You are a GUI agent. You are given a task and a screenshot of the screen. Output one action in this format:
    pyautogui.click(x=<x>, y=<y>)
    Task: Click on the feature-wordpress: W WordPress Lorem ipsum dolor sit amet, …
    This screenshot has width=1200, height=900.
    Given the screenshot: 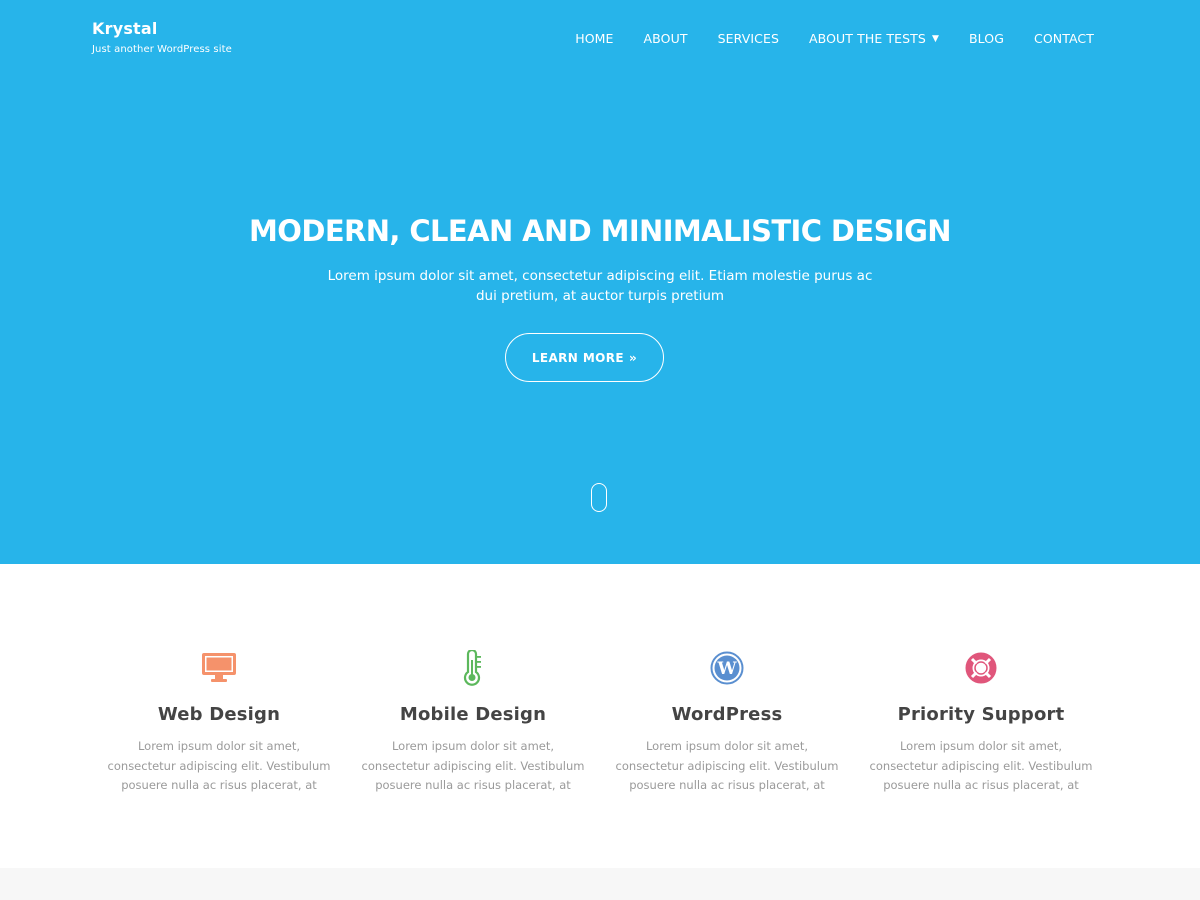 What is the action you would take?
    pyautogui.click(x=727, y=723)
    